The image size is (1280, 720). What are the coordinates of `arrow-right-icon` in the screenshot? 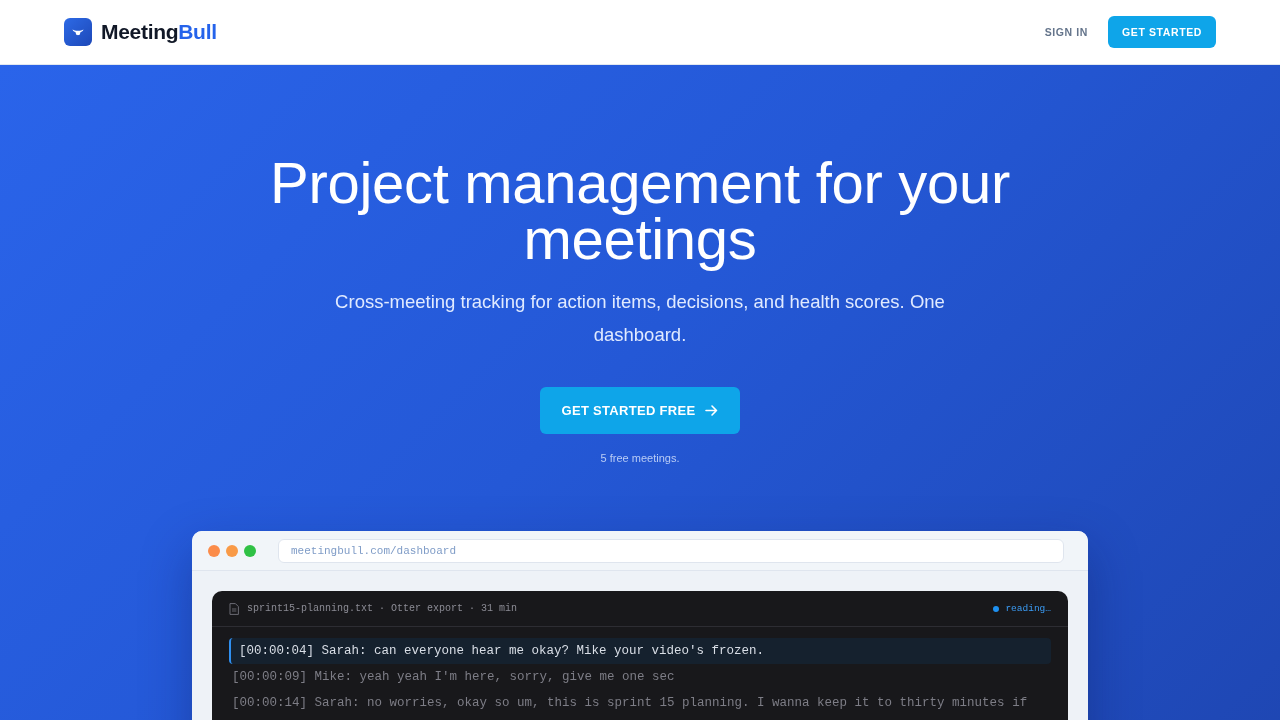 It's located at (712, 410).